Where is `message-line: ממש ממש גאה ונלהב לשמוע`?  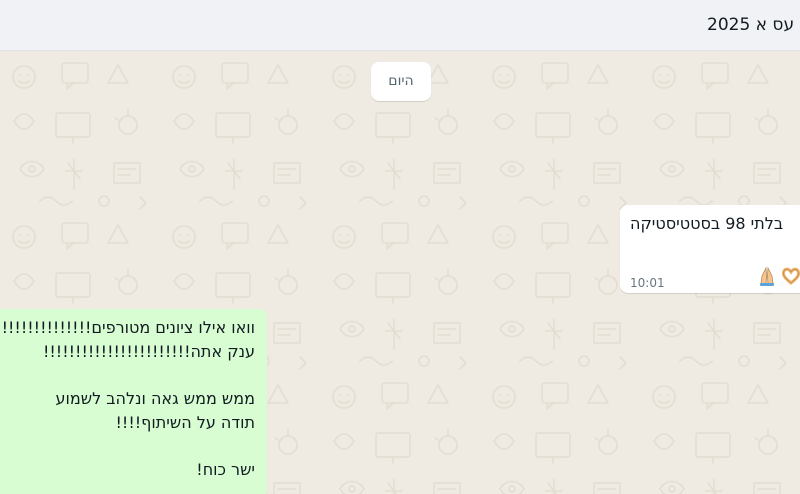 message-line: ממש ממש גאה ונלהב לשמוע is located at coordinates (155, 398).